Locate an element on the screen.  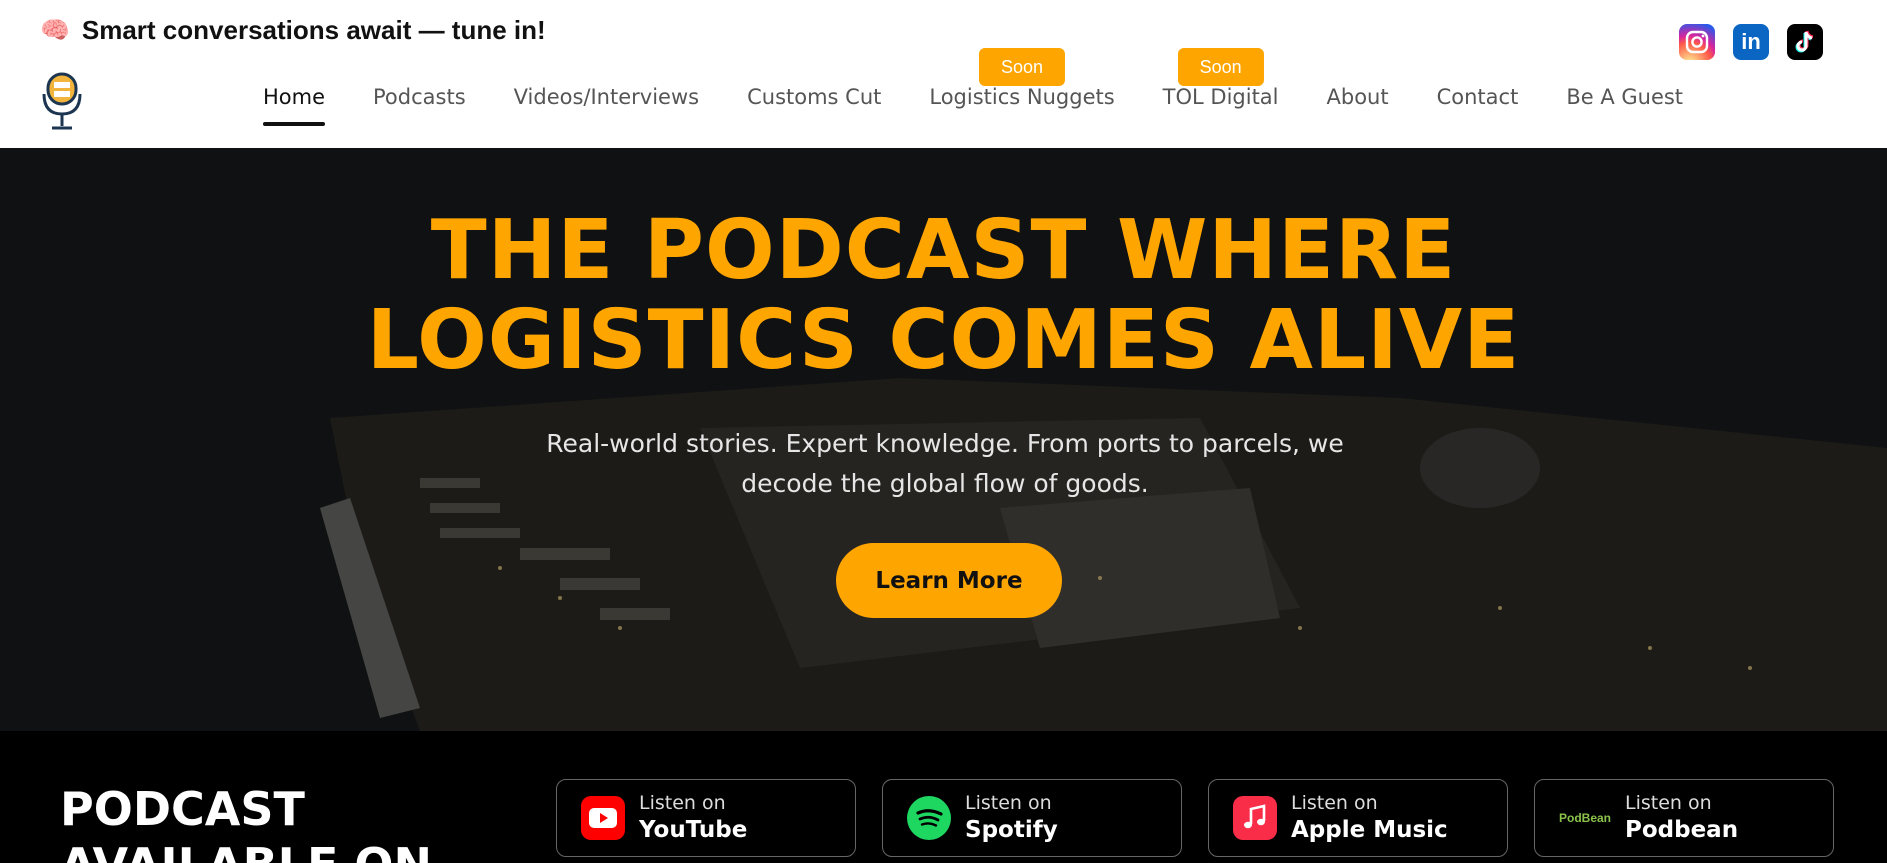
nav-contact: Contact is located at coordinates (1478, 97).